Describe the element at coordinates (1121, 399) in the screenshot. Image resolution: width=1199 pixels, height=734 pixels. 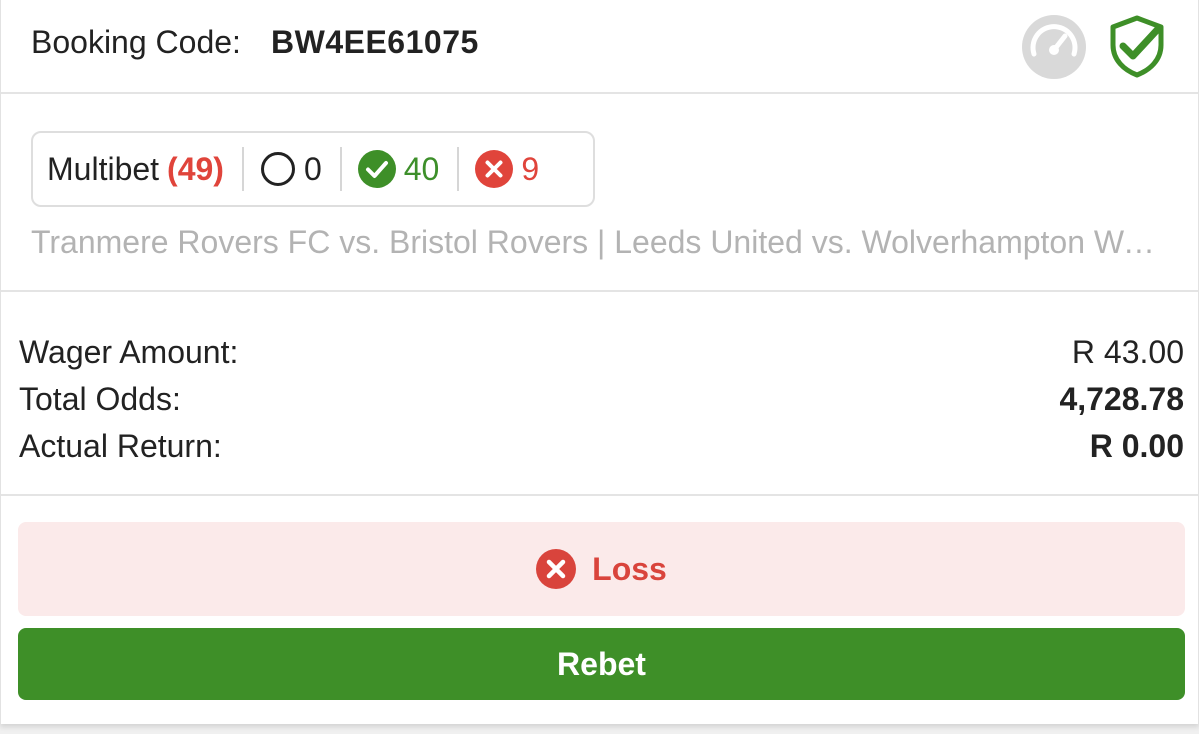
I see `odds-value: 4,728.78` at that location.